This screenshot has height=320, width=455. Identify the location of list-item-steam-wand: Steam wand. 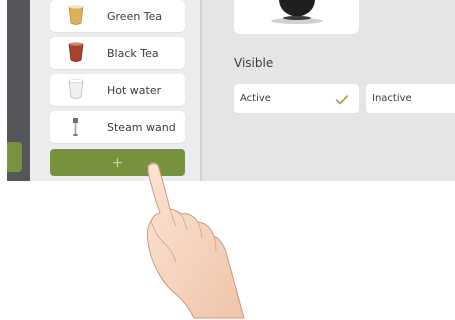
(117, 127).